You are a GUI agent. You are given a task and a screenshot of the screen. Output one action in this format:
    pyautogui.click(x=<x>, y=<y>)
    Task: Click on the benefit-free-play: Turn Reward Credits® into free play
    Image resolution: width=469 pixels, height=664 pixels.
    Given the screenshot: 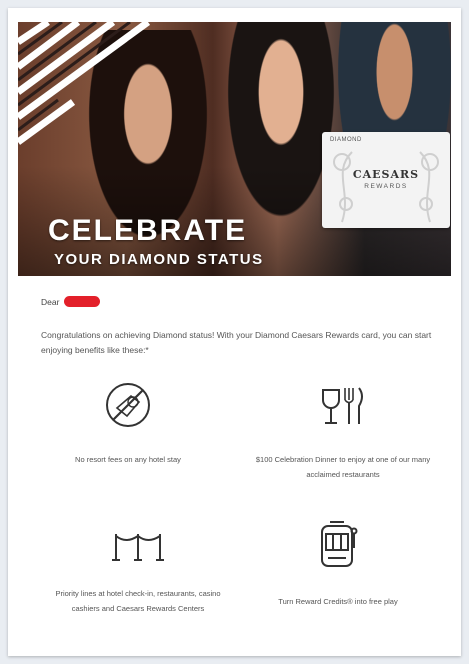 What is the action you would take?
    pyautogui.click(x=338, y=564)
    